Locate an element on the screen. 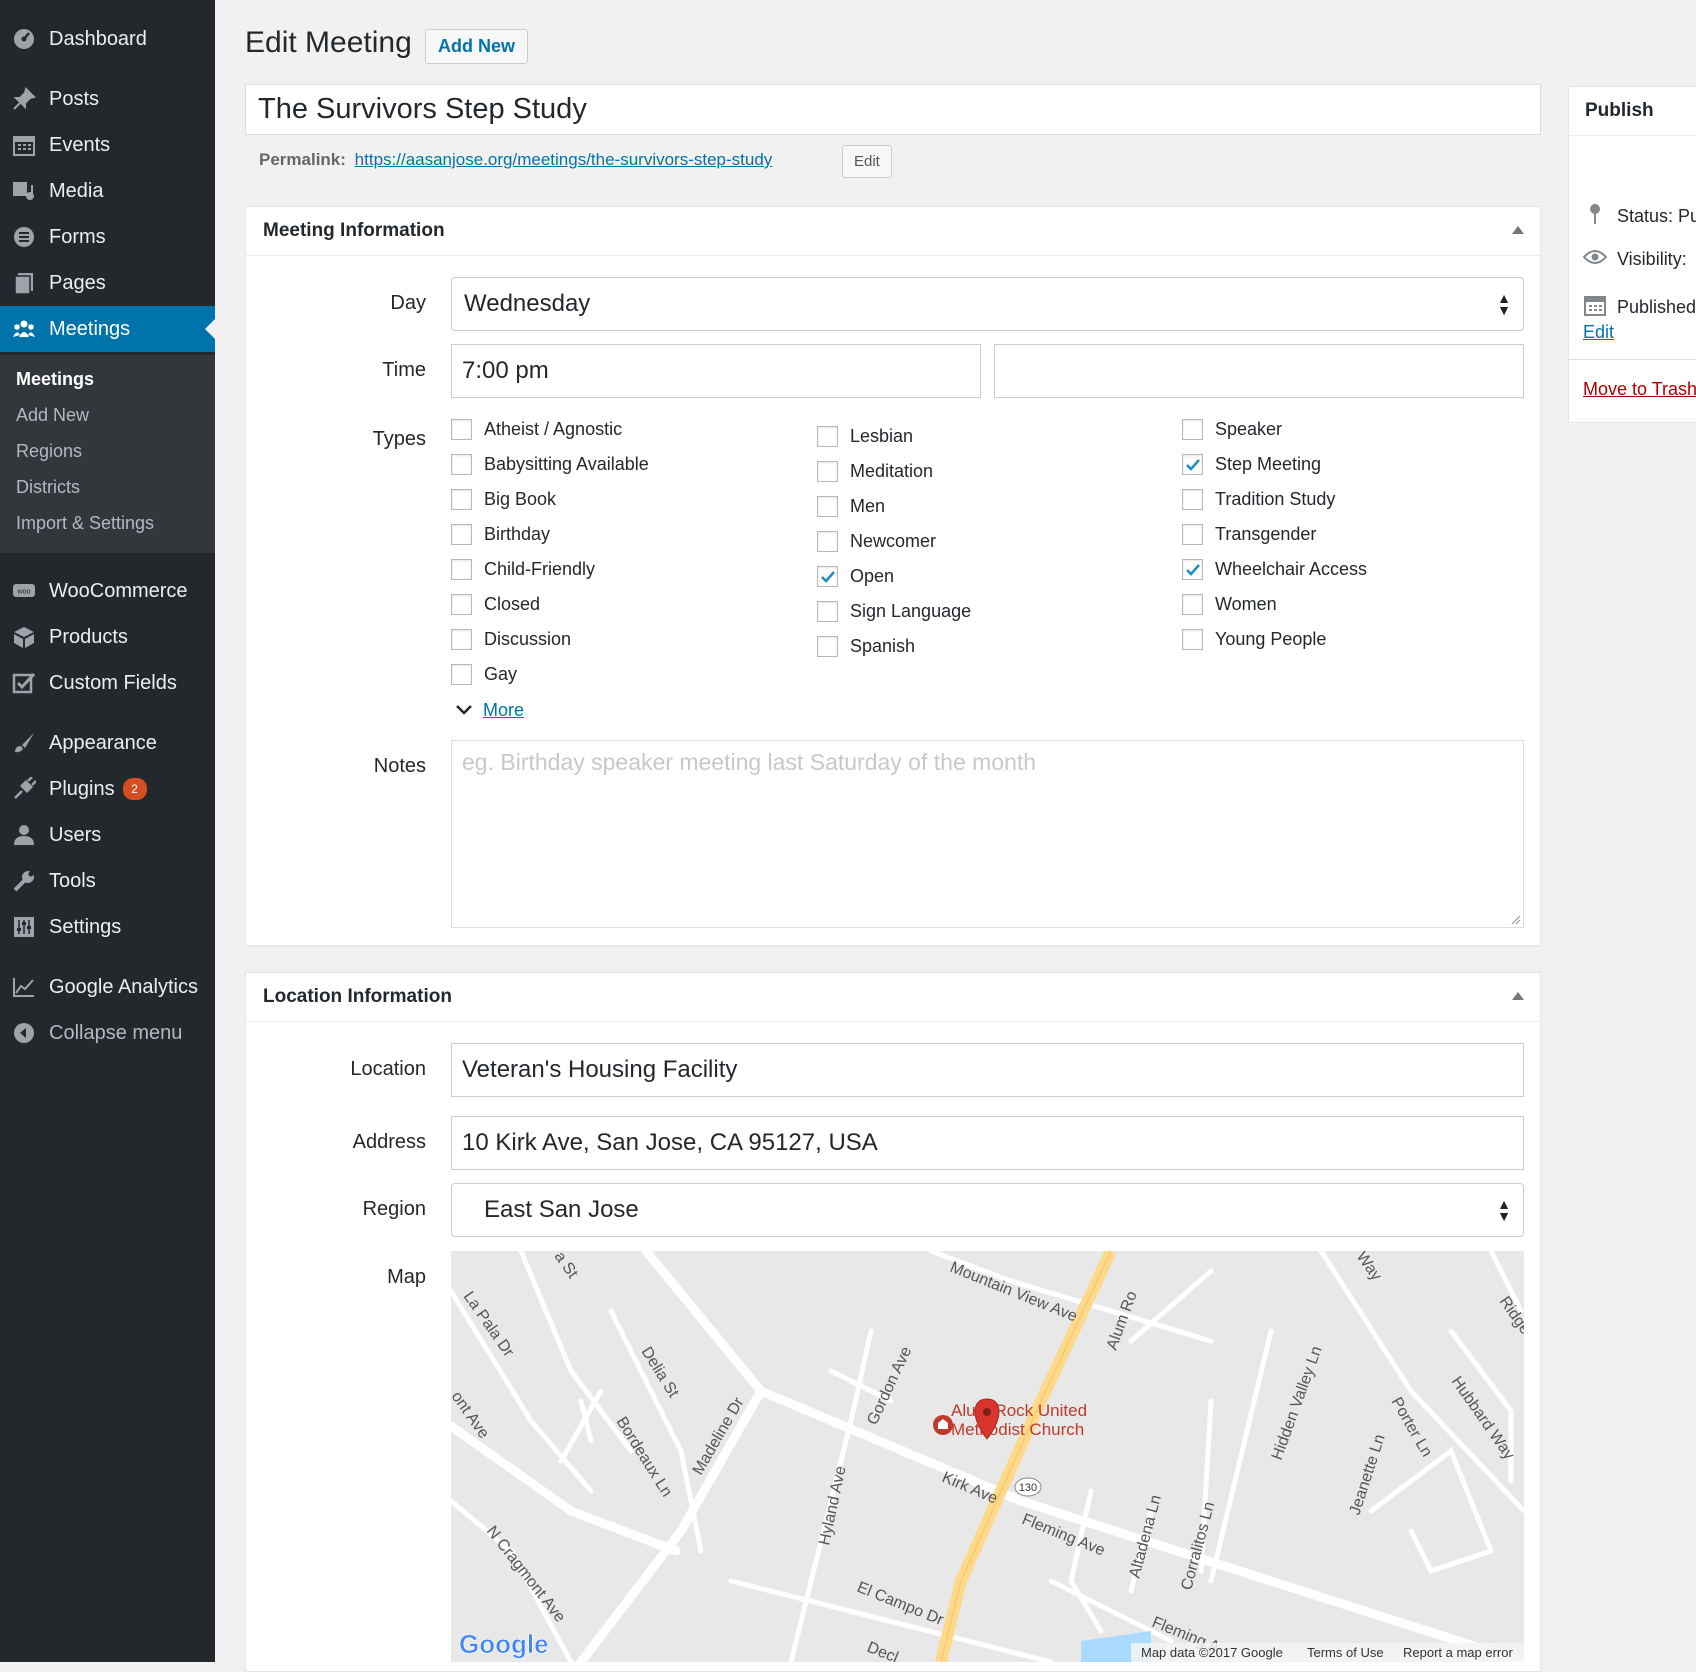  map-terms-link: Terms of Use is located at coordinates (1345, 1652).